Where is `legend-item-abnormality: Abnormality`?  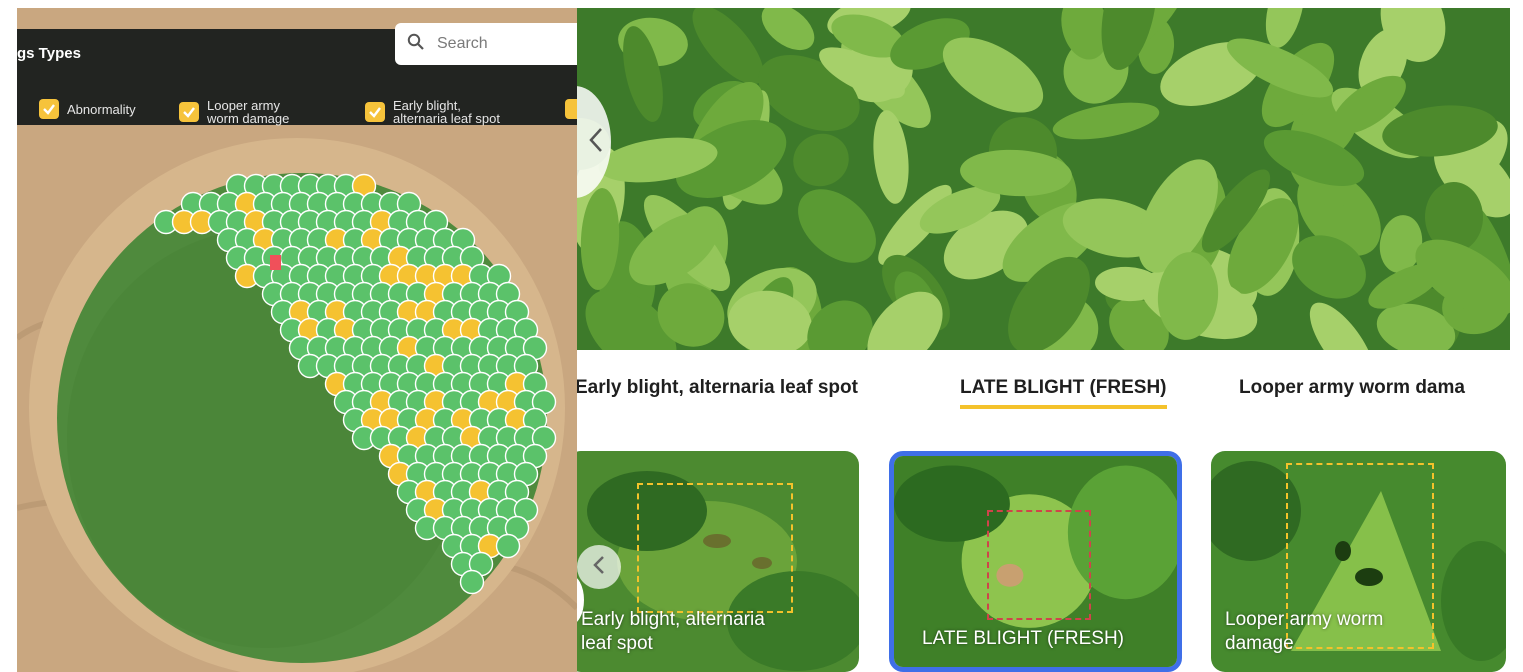
legend-item-abnormality: Abnormality is located at coordinates (87, 109).